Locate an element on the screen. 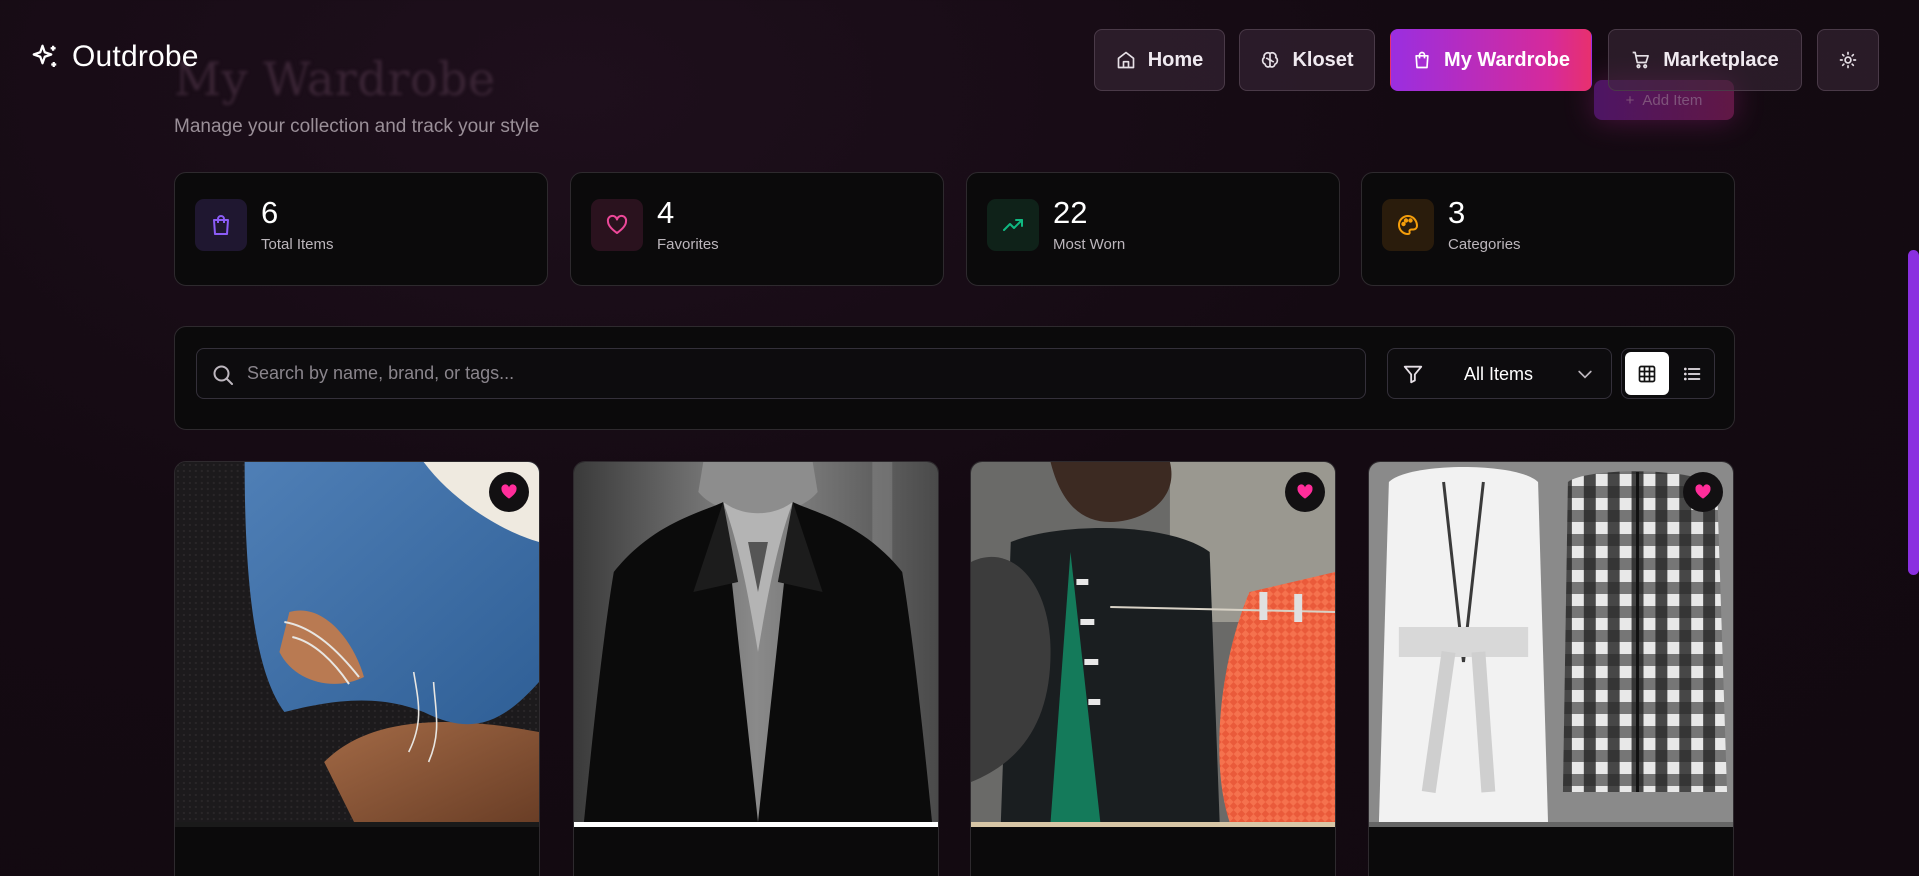 Image resolution: width=1919 pixels, height=876 pixels. brain-icon is located at coordinates (1270, 59).